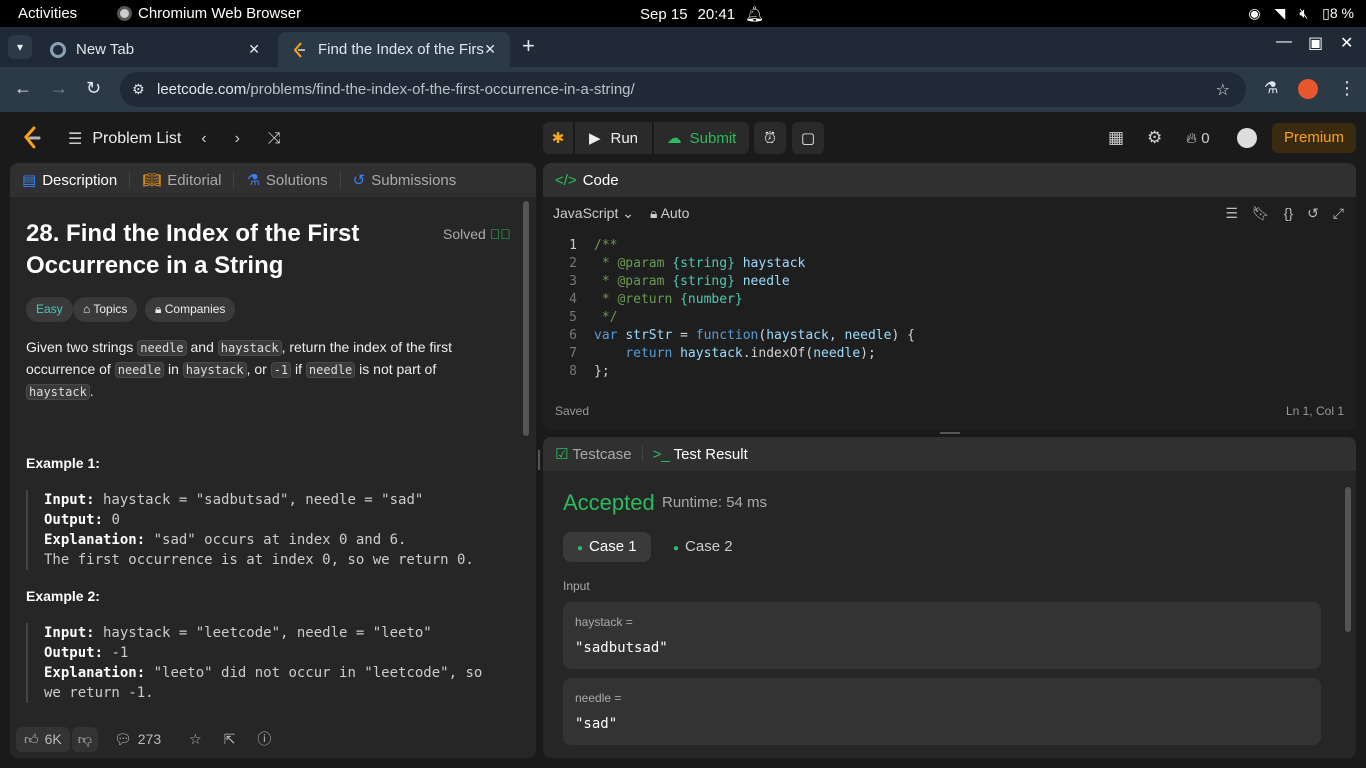 The width and height of the screenshot is (1366, 768). What do you see at coordinates (607, 547) in the screenshot?
I see `case-tab: ● Case 1` at bounding box center [607, 547].